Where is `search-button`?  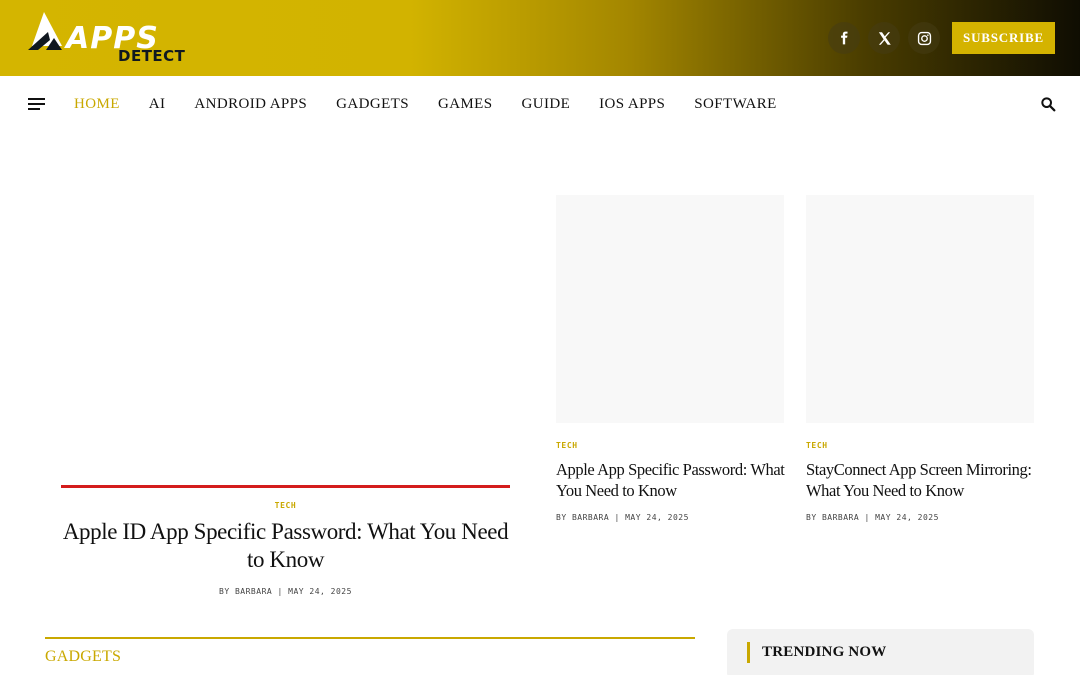 search-button is located at coordinates (1048, 104).